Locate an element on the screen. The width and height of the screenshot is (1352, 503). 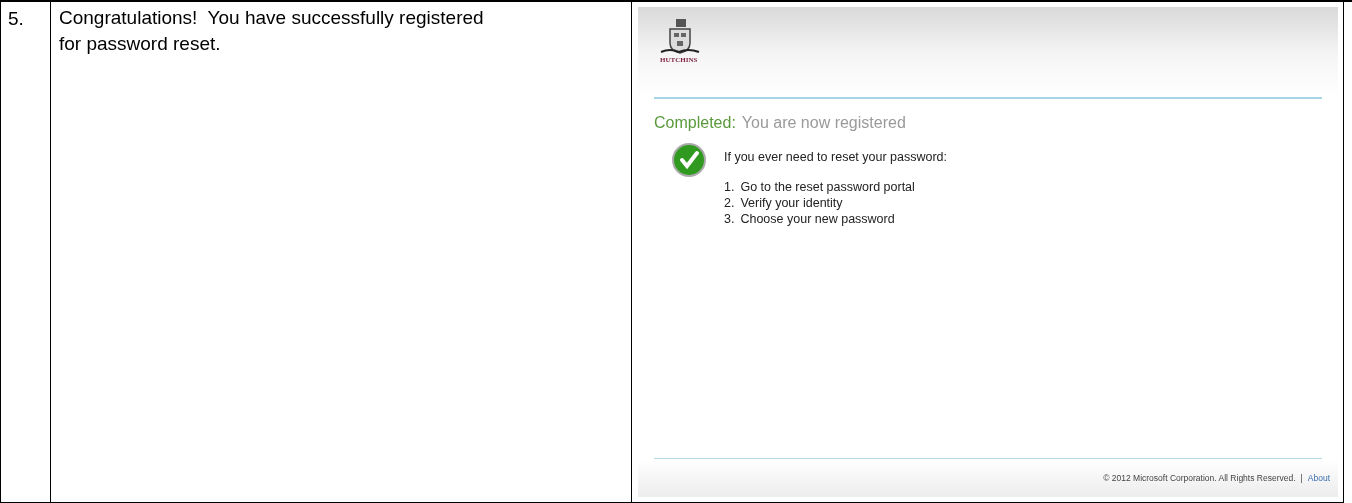
status-label: Completed: is located at coordinates (695, 123).